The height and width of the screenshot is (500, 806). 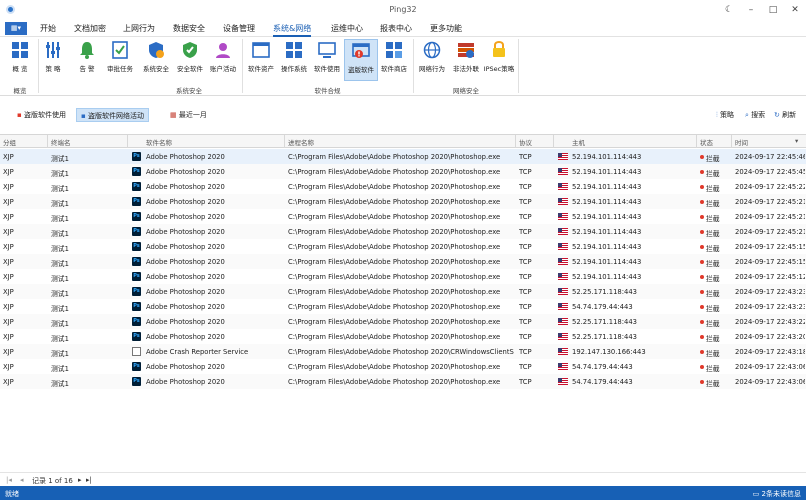 I want to click on policy-button: ⫶ 策略, so click(x=725, y=115).